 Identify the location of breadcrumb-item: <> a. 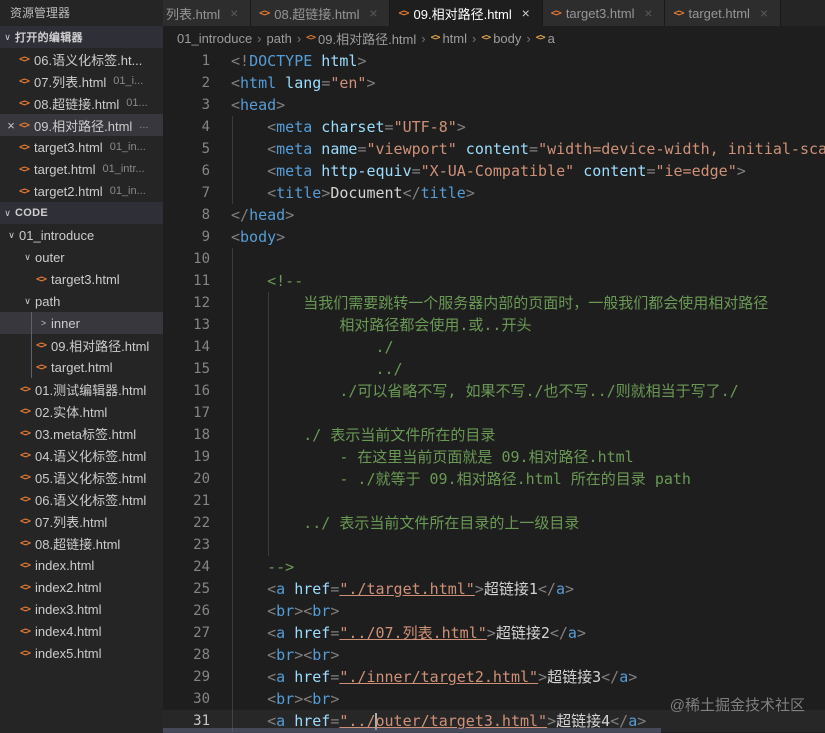
(545, 38).